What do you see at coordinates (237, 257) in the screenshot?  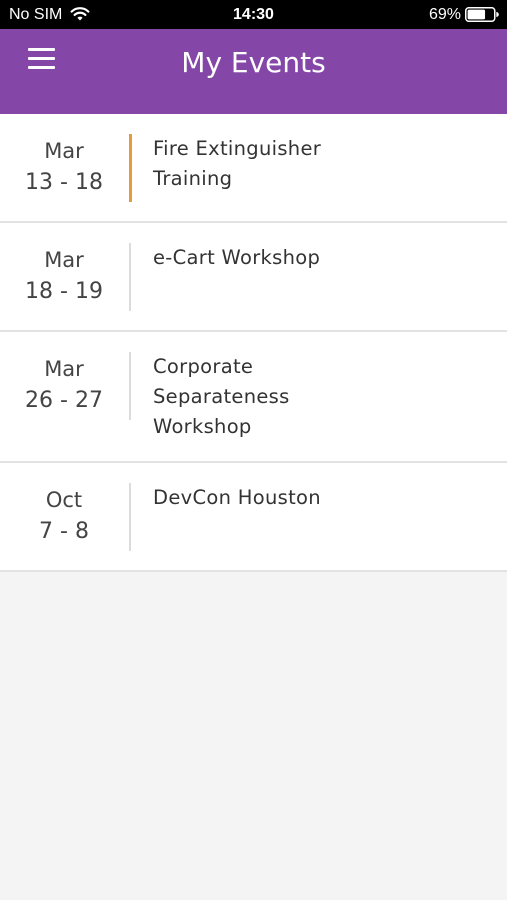 I see `event-title: e-Cart Workshop` at bounding box center [237, 257].